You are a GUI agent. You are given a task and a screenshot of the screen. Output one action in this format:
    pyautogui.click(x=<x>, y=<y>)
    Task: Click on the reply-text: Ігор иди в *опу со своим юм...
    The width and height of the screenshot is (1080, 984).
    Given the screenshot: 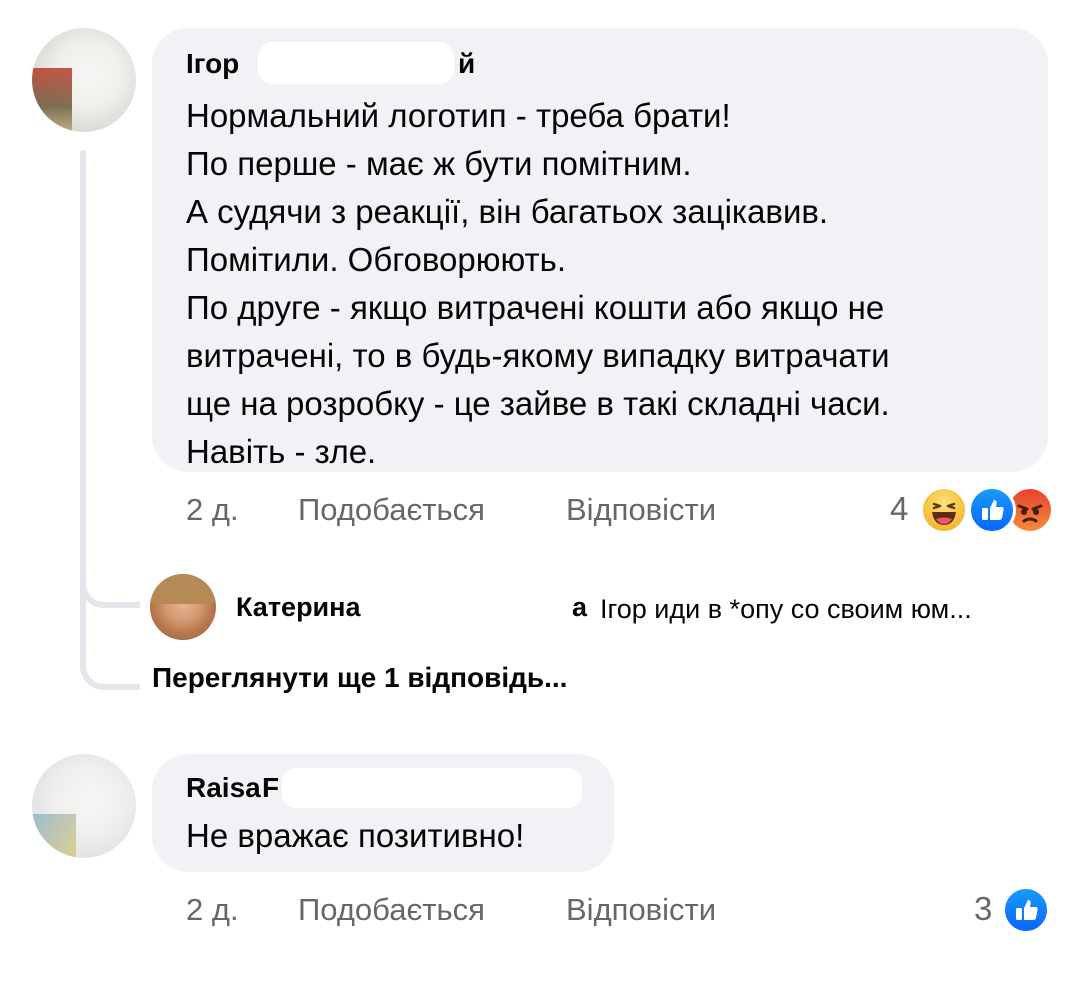 What is the action you would take?
    pyautogui.click(x=786, y=609)
    